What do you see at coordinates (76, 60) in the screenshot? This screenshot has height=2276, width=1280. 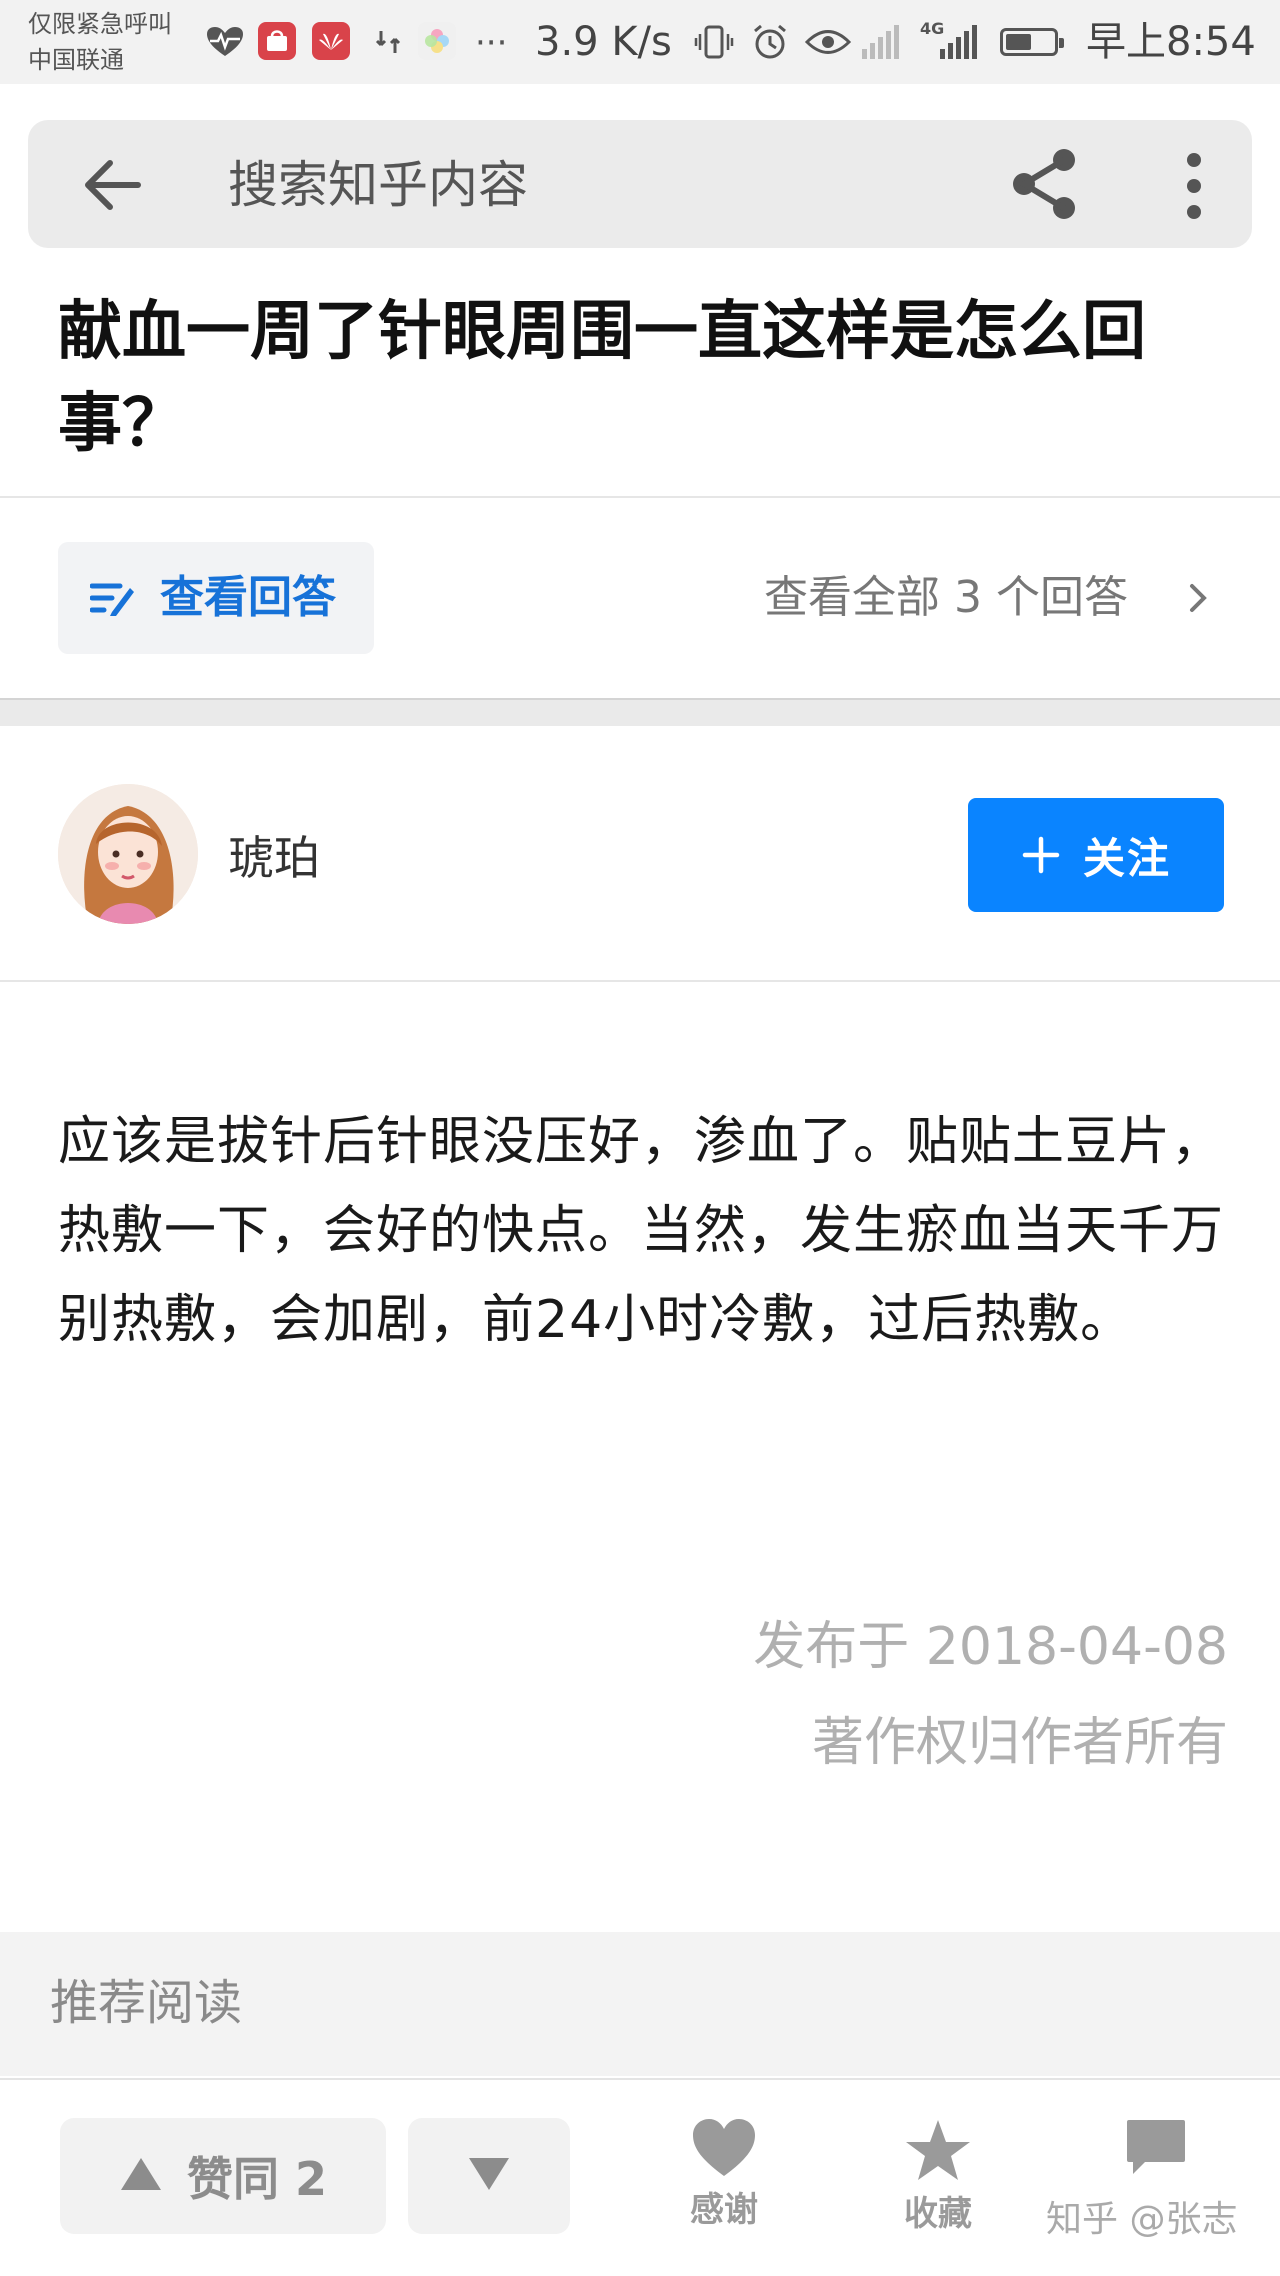 I see `carrier-line-2: 中国联通` at bounding box center [76, 60].